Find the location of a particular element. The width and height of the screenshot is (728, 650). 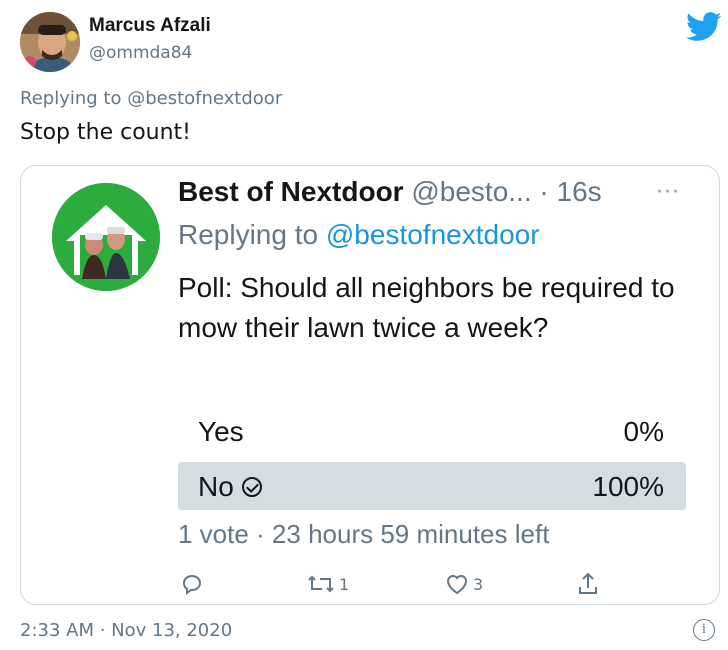

like-button: 3 is located at coordinates (463, 584).